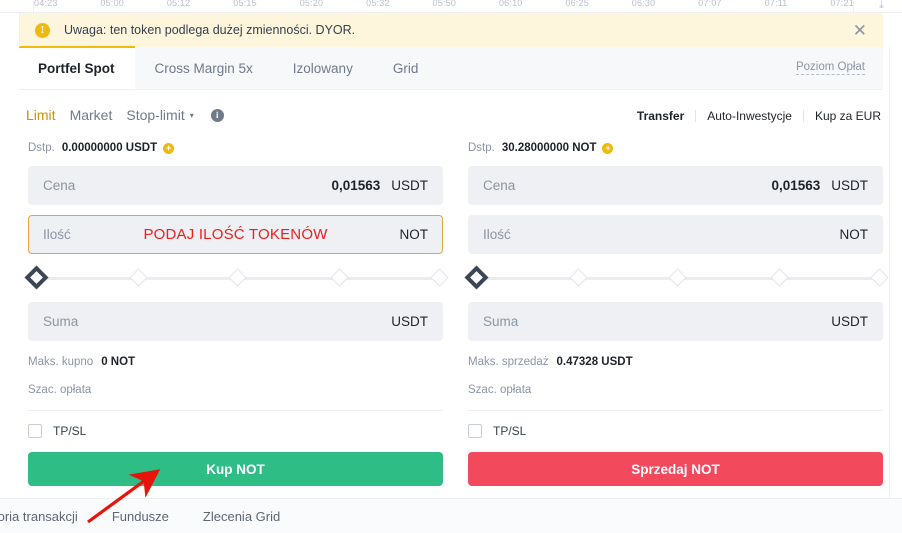 Image resolution: width=902 pixels, height=533 pixels. I want to click on axis-tick: 04:23, so click(46, 4).